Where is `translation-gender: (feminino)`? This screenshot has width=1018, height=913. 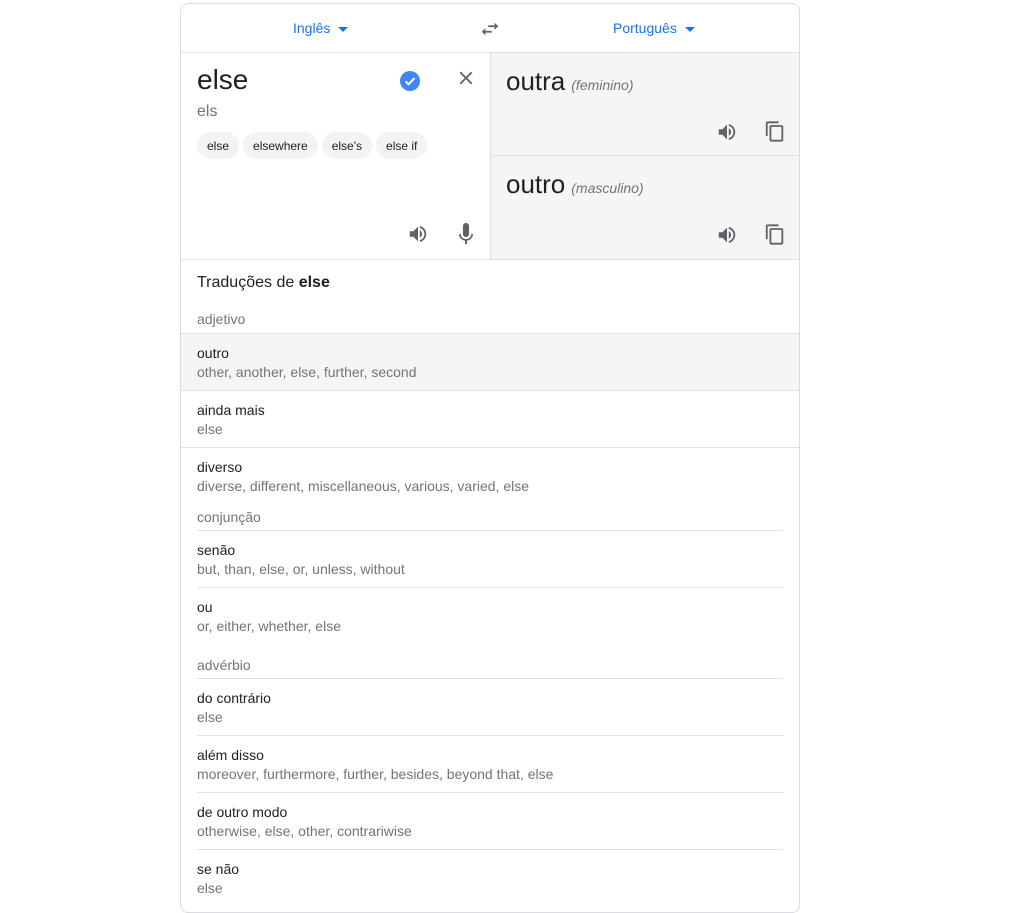
translation-gender: (feminino) is located at coordinates (602, 85).